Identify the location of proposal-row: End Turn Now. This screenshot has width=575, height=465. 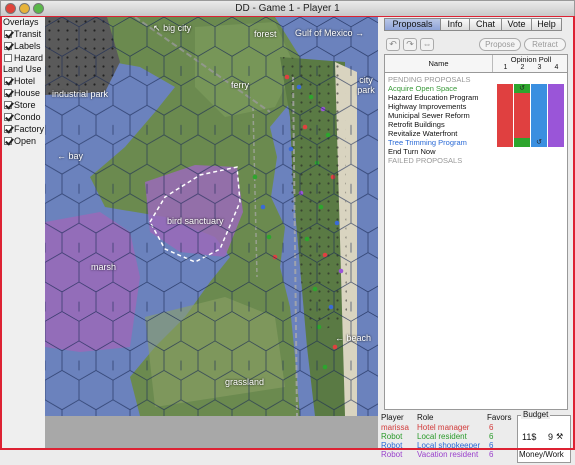
(412, 151).